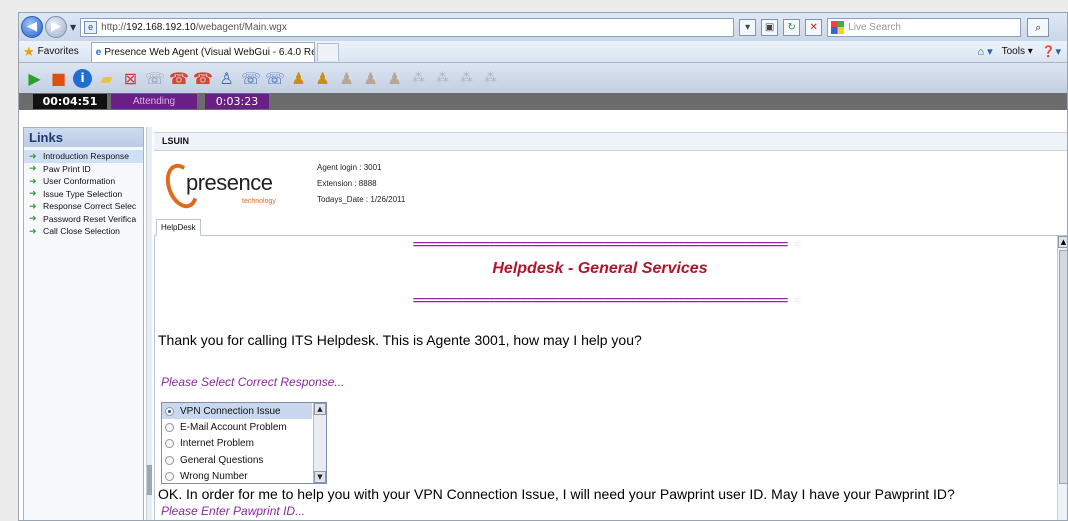  Describe the element at coordinates (1038, 27) in the screenshot. I see `search-icon: ⌕` at that location.